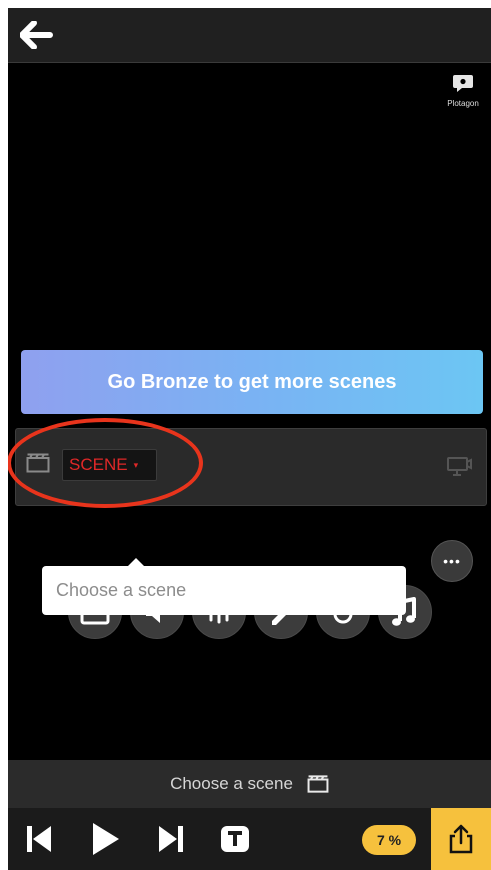 This screenshot has width=491, height=870. I want to click on scene-dropdown-label: SCENE, so click(98, 464).